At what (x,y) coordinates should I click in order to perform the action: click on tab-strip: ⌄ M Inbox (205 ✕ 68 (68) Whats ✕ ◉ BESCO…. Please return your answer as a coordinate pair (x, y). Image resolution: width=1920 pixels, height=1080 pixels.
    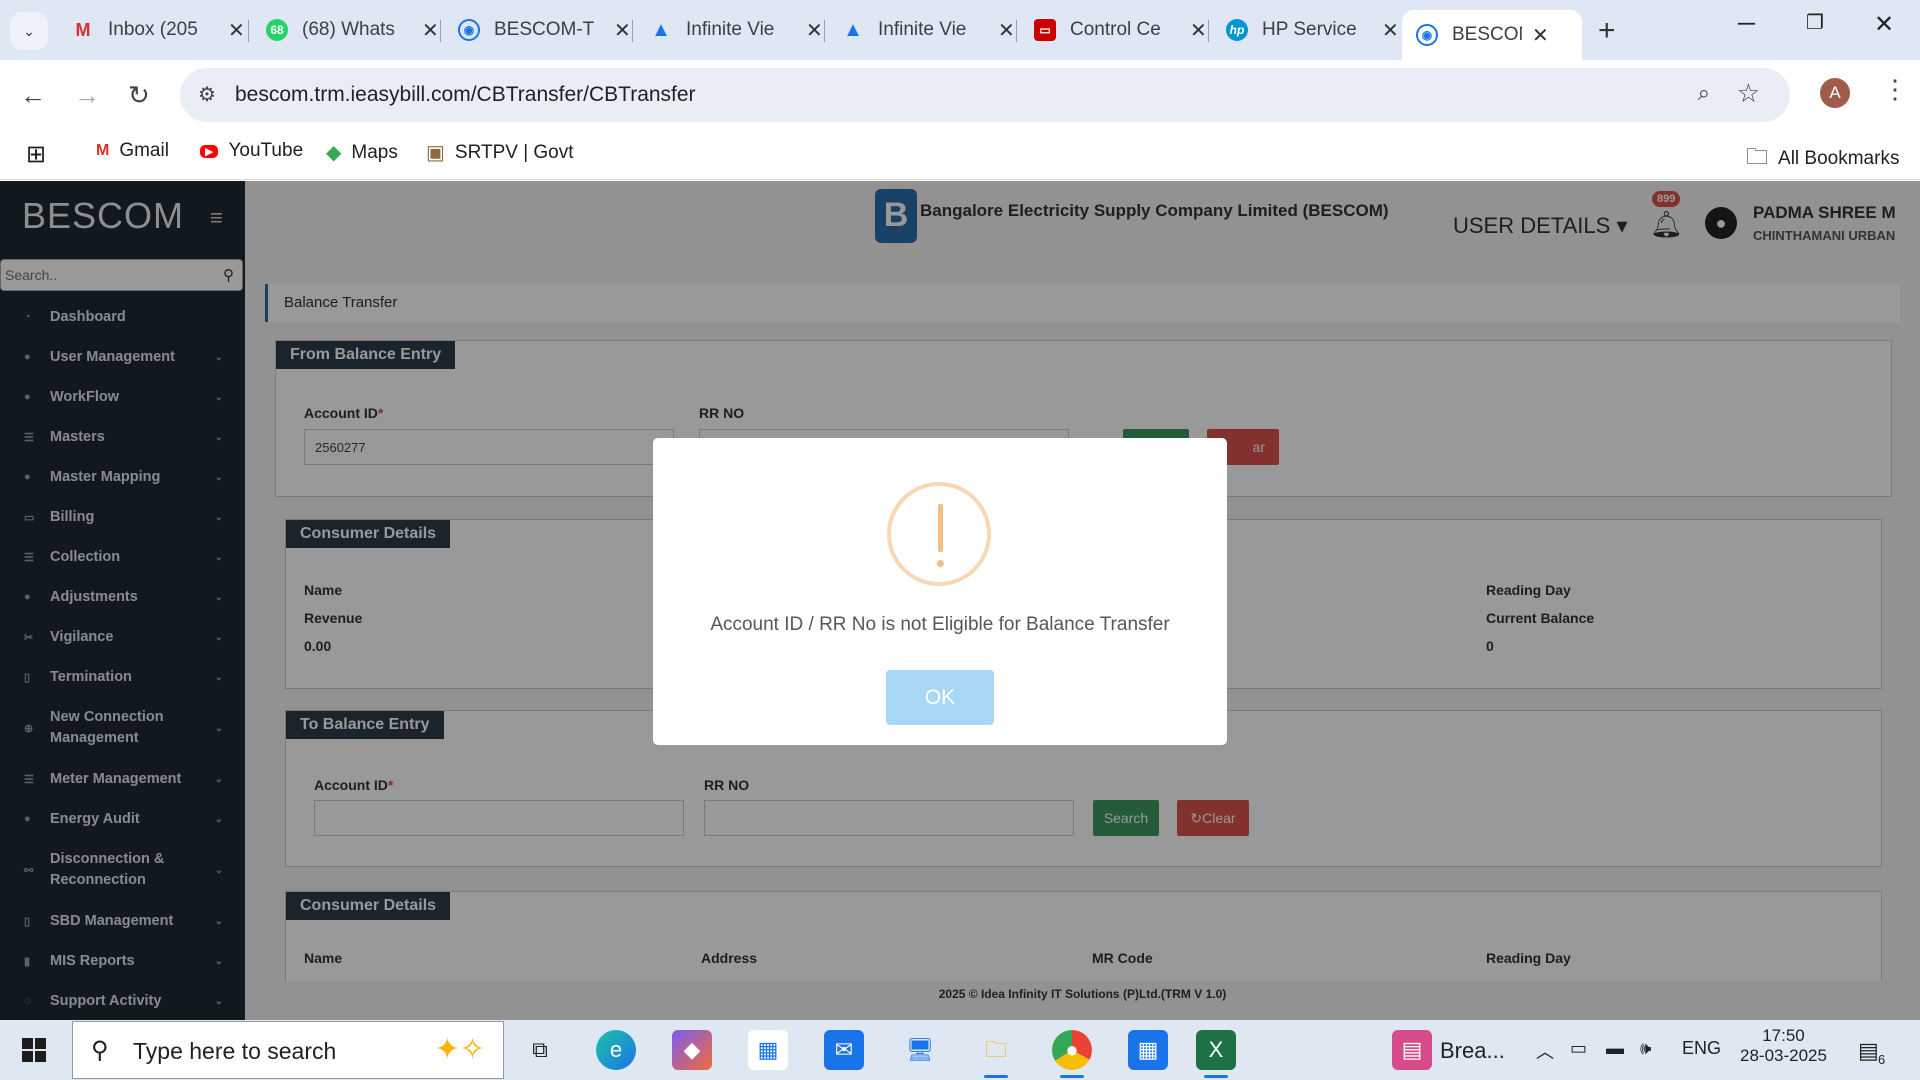
    Looking at the image, I should click on (960, 30).